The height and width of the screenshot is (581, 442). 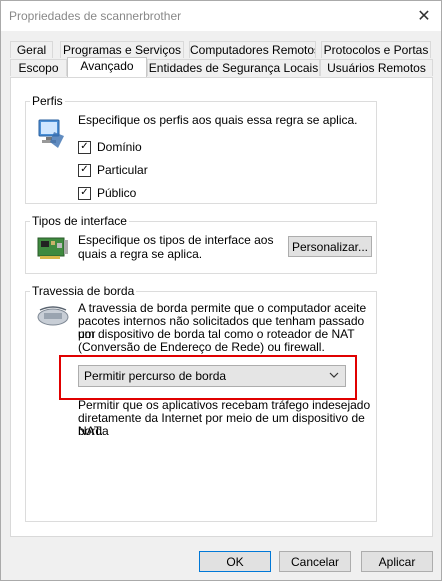 What do you see at coordinates (53, 249) in the screenshot?
I see `network-card-icon` at bounding box center [53, 249].